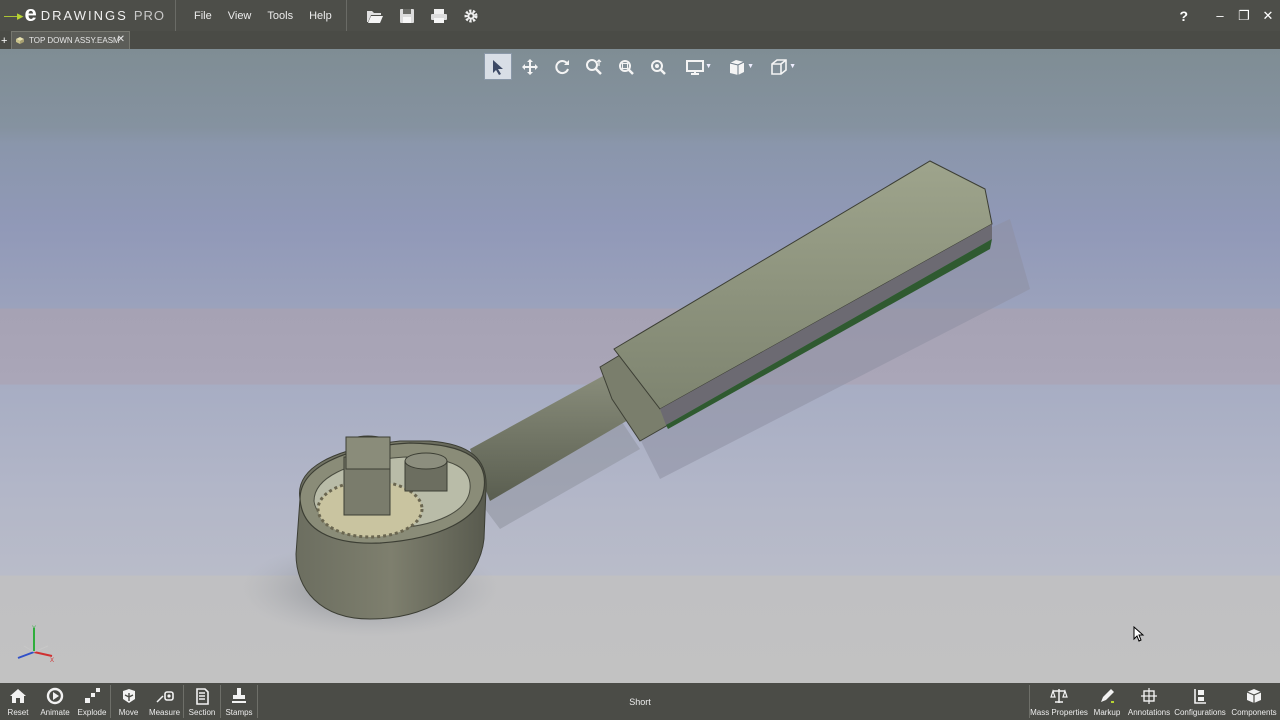 Image resolution: width=1280 pixels, height=720 pixels. I want to click on svg-text: X, so click(52, 661).